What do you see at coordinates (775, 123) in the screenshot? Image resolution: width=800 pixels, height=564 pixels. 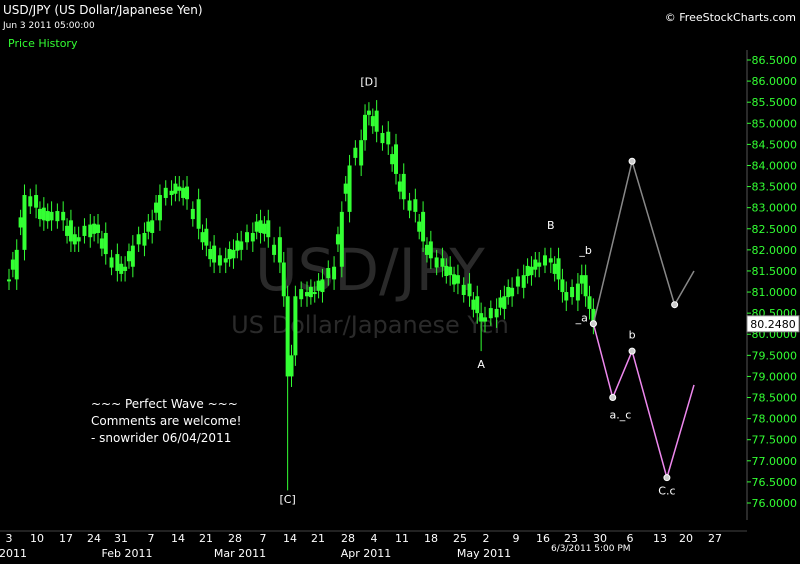 I see `y-tick-label: 85.0000` at bounding box center [775, 123].